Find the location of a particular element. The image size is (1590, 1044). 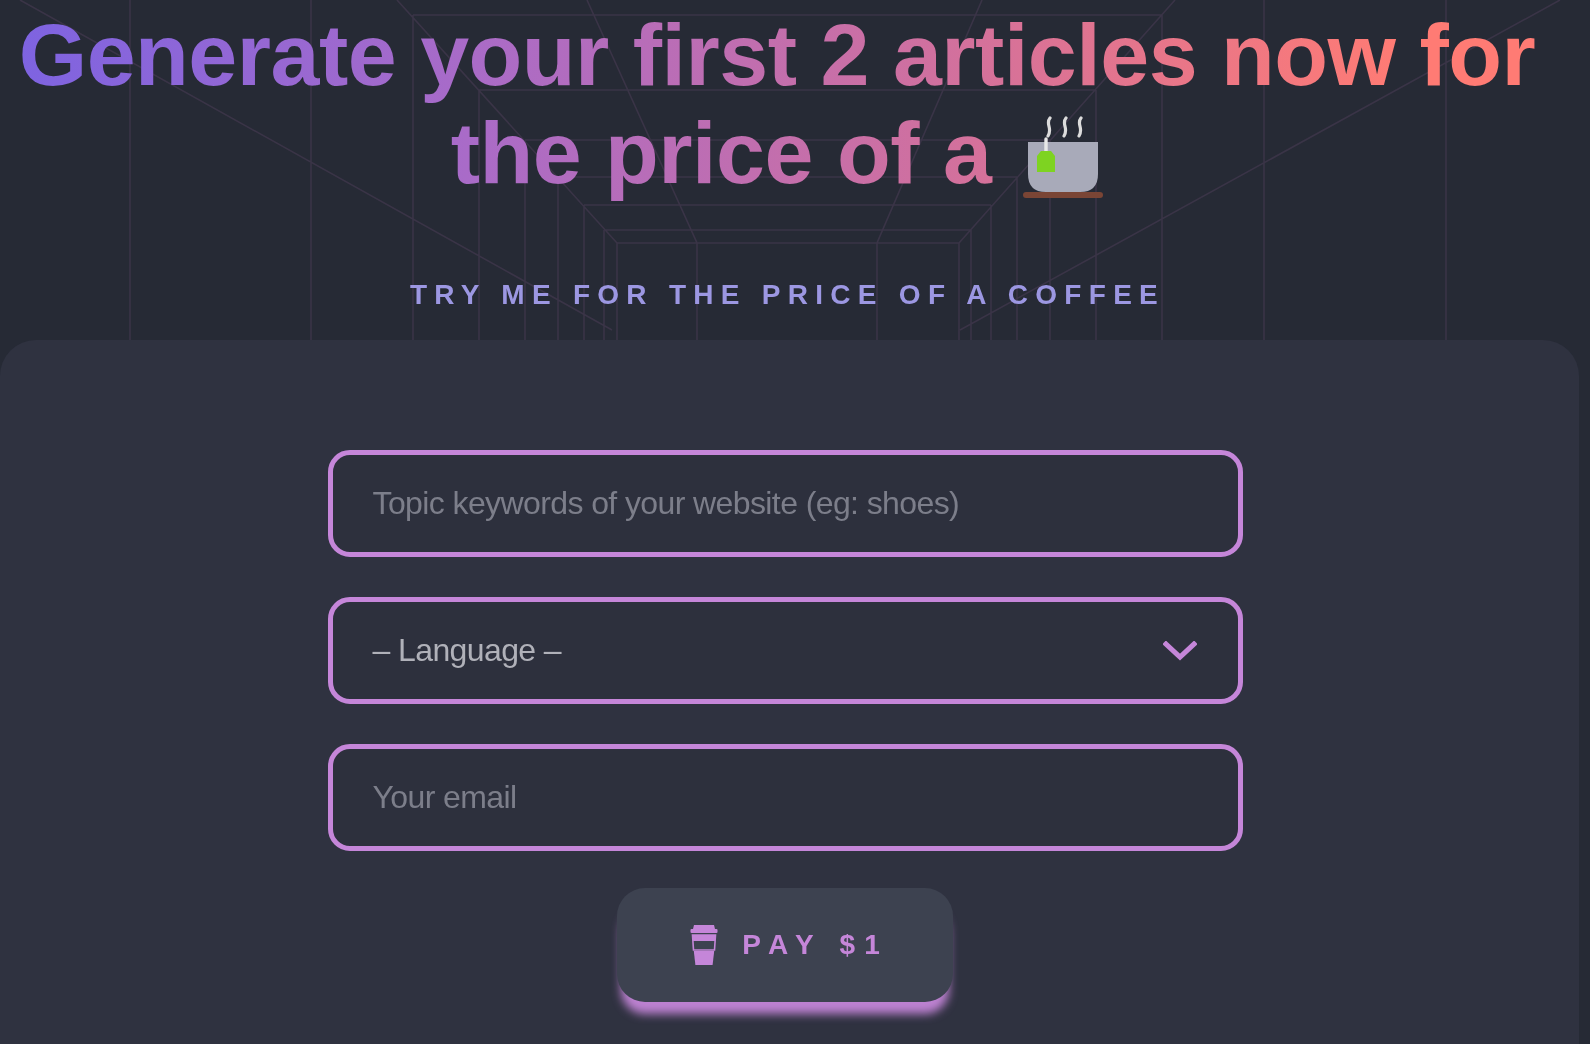

headline: Generate your first 2 articles now for is located at coordinates (777, 54).